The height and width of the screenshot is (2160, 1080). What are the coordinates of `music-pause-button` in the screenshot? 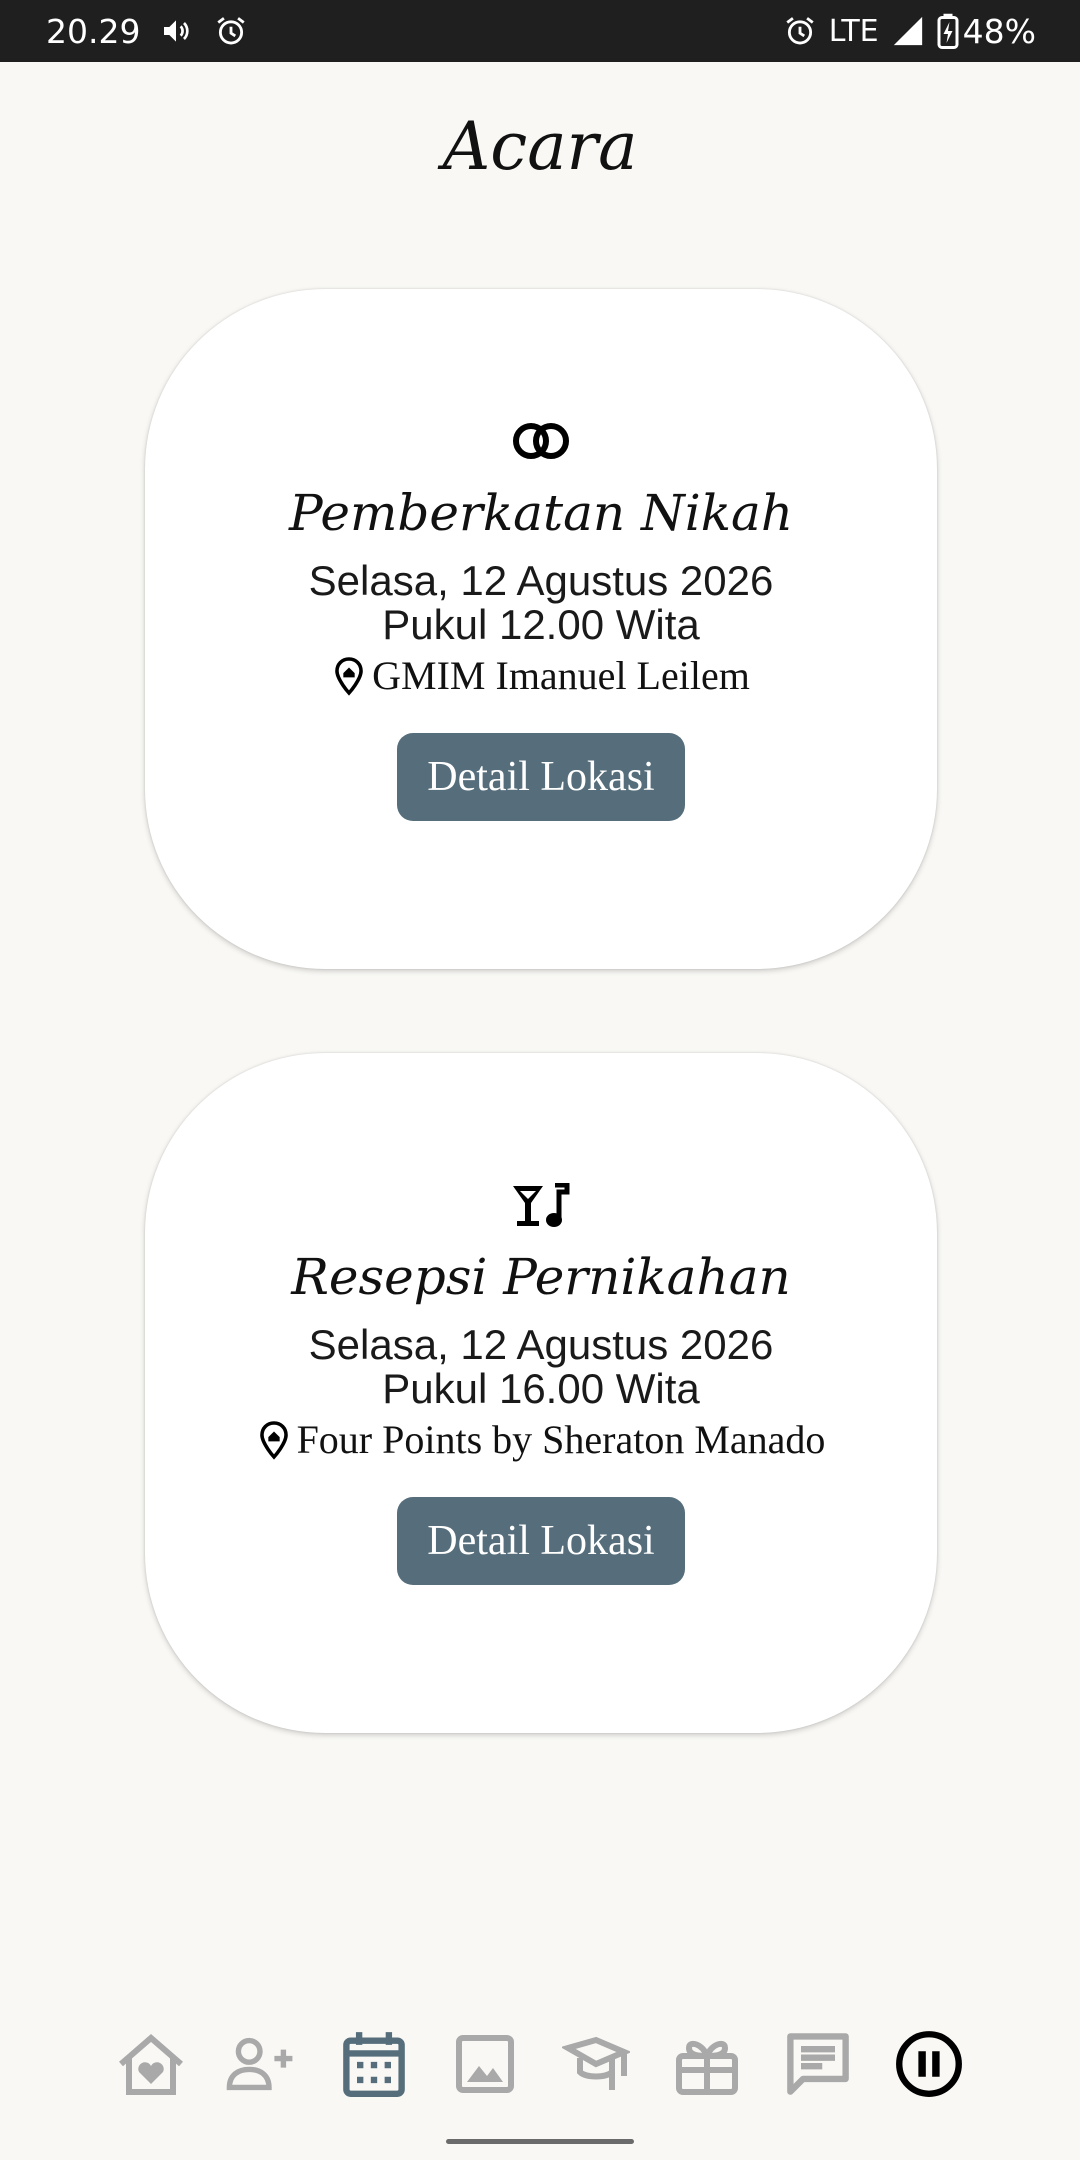 It's located at (929, 2064).